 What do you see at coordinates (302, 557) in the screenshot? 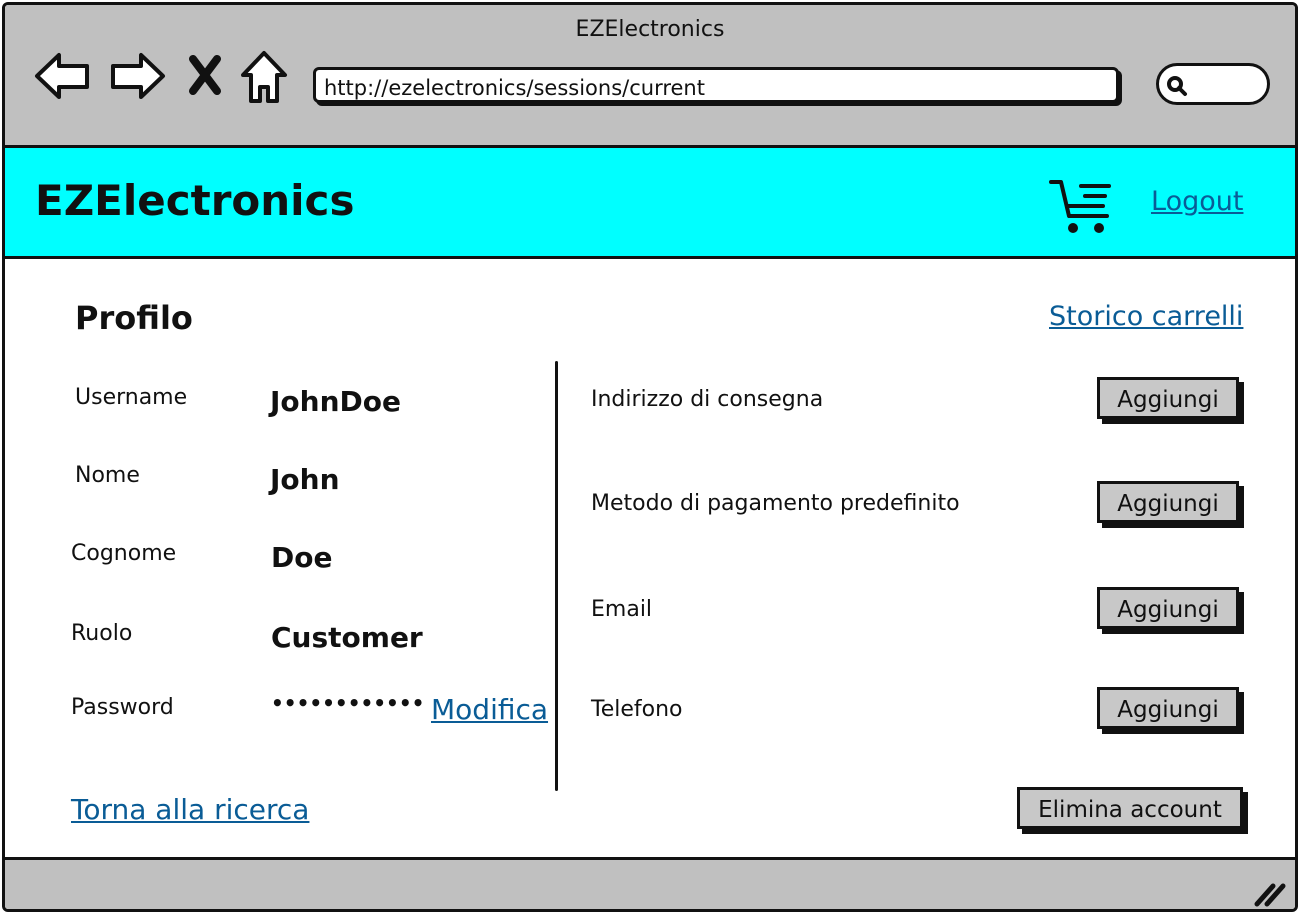
I see `surname-value: Doe` at bounding box center [302, 557].